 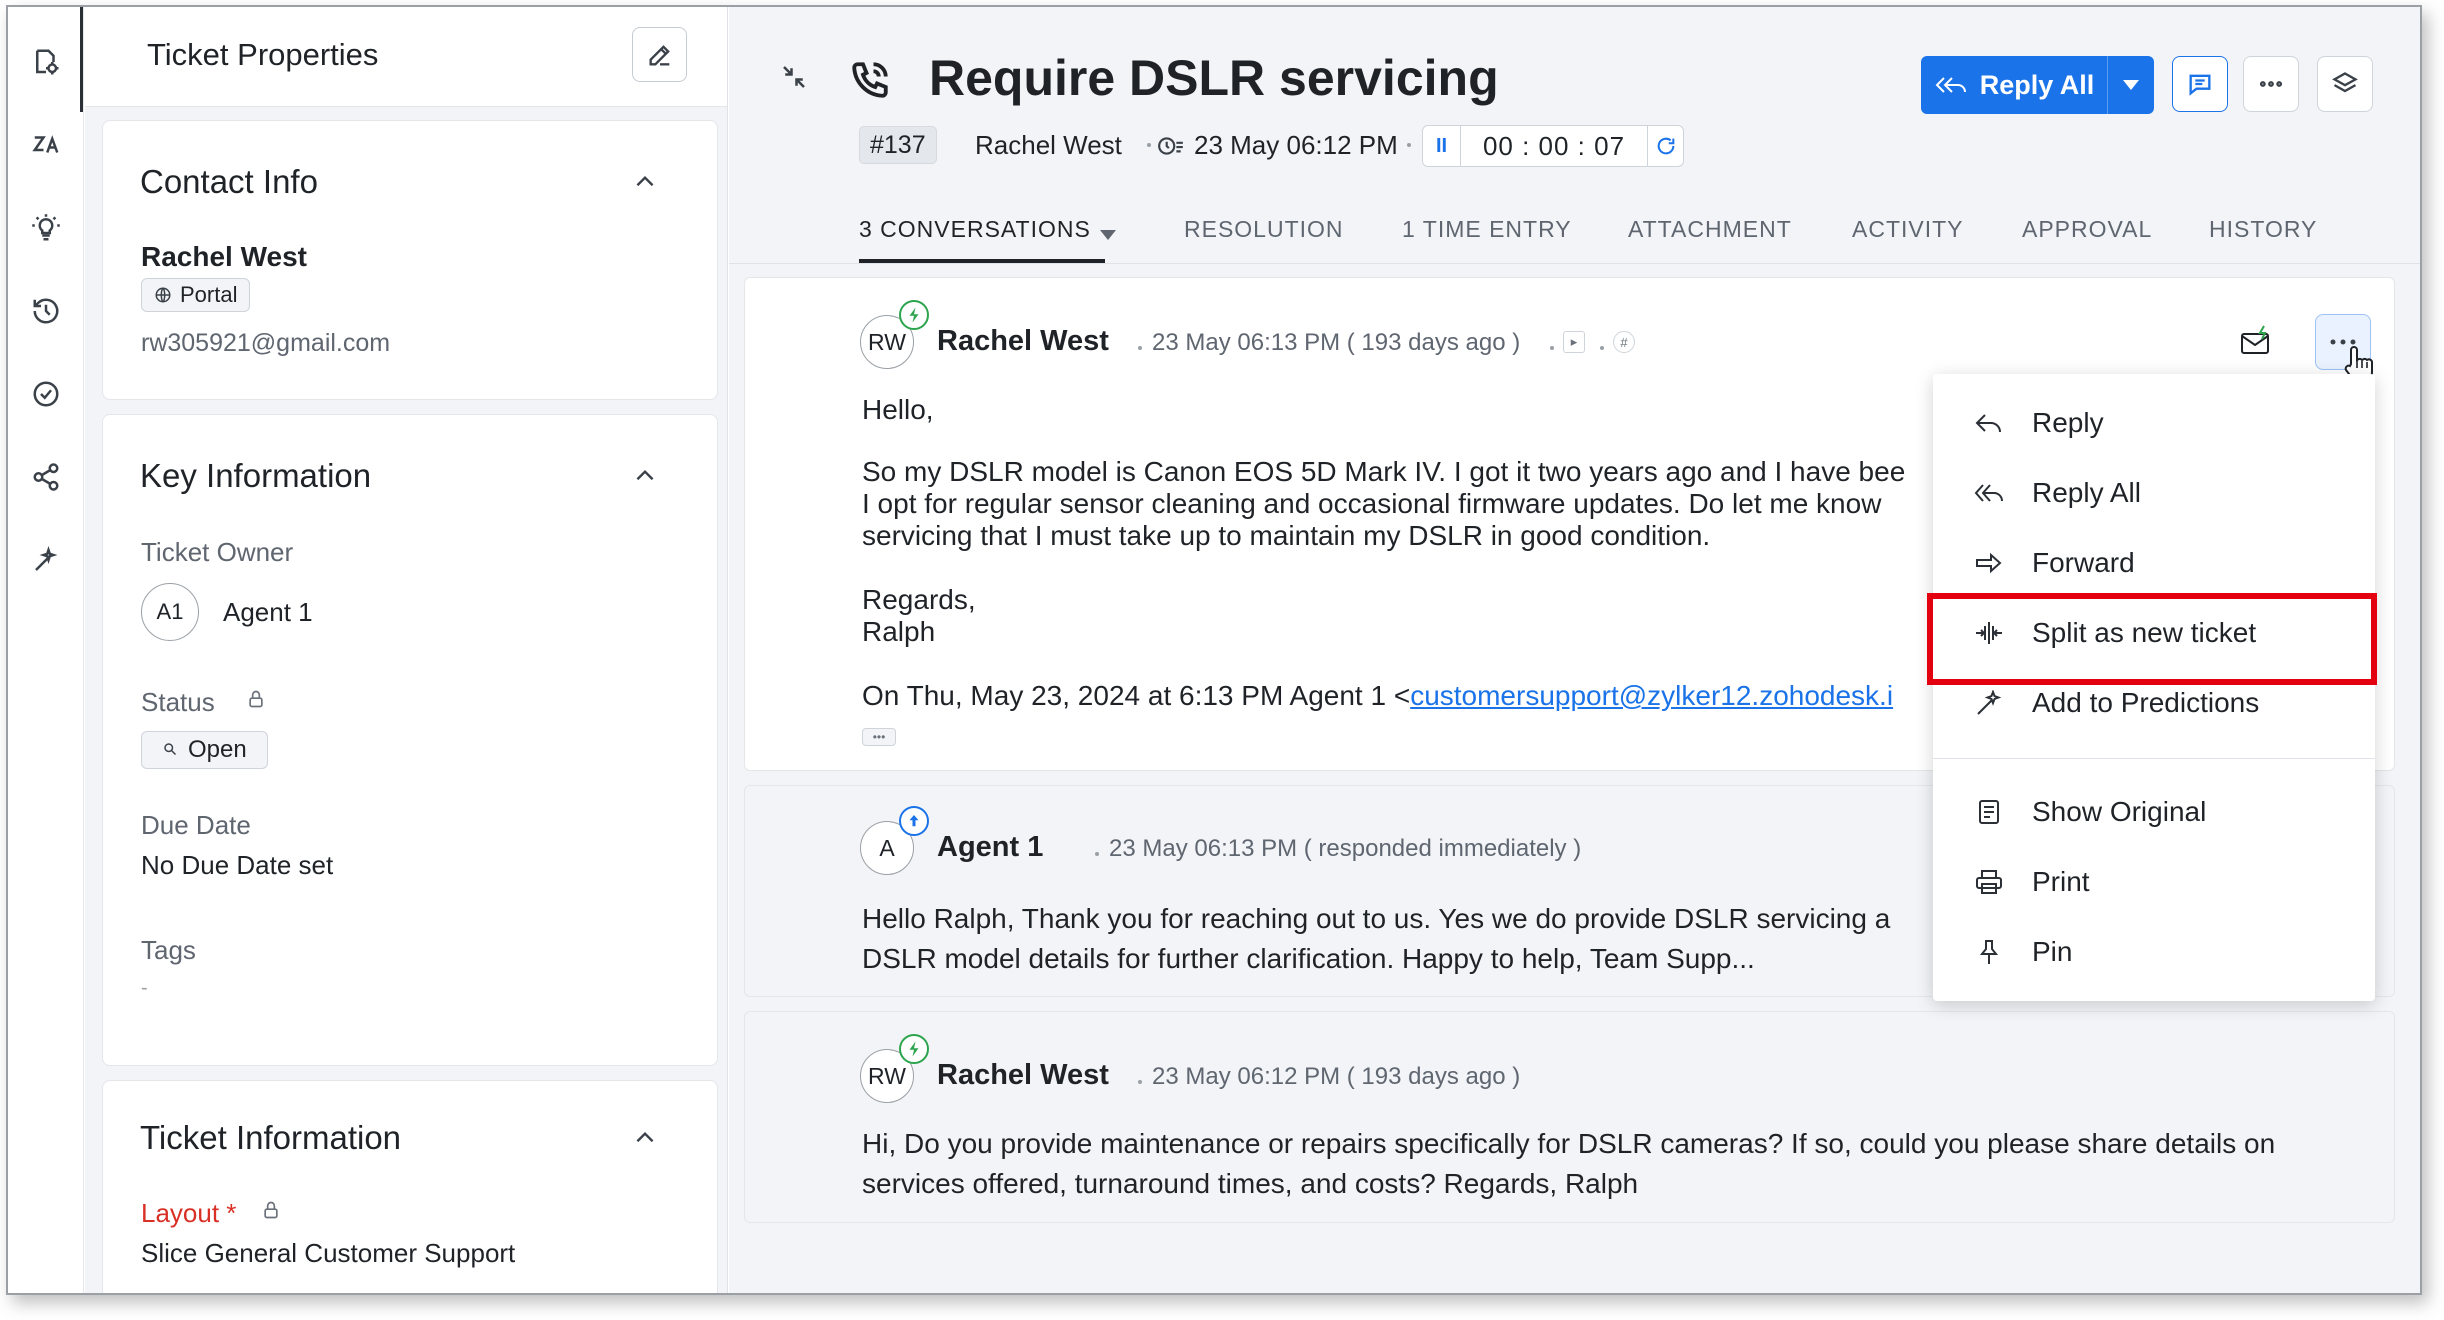 What do you see at coordinates (2154, 493) in the screenshot?
I see `menu-item-reply-all: Reply All` at bounding box center [2154, 493].